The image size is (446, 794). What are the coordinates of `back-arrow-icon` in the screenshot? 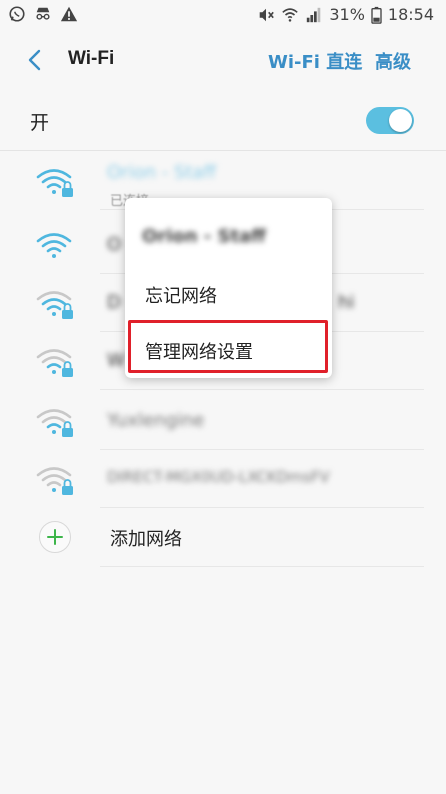 It's located at (34, 60).